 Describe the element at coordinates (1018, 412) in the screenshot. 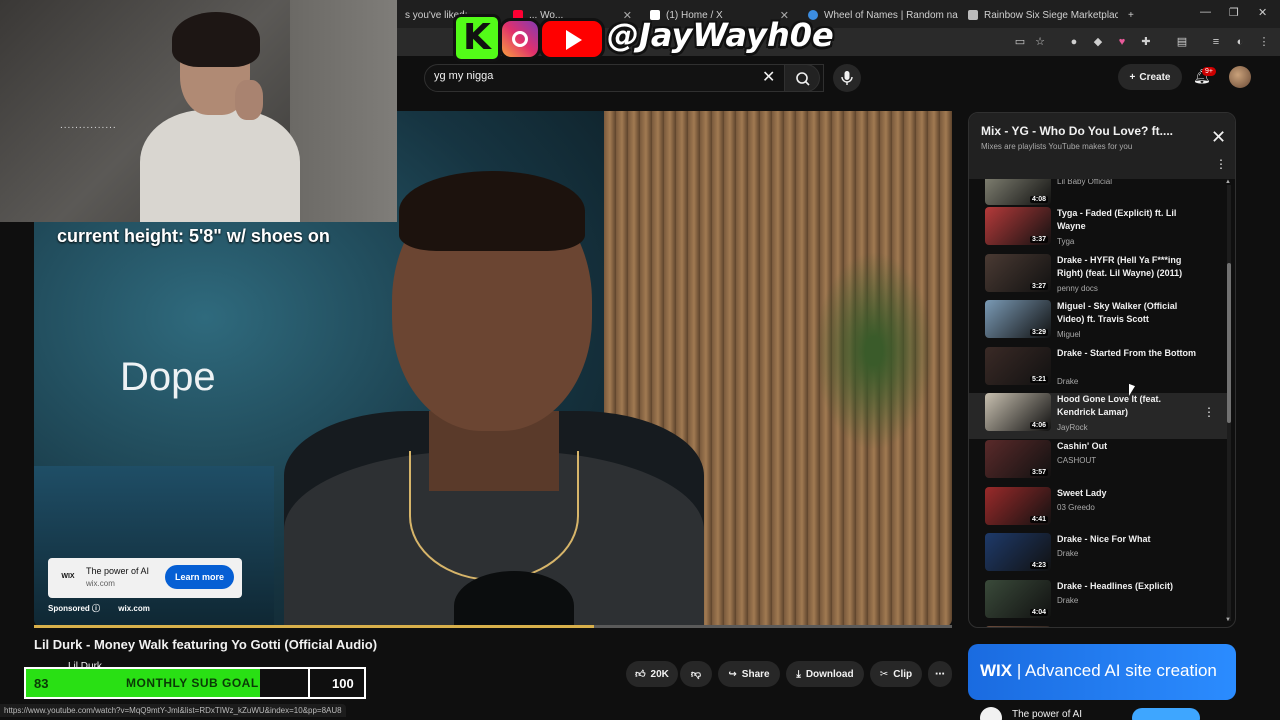

I see `video-thumbnail: 4:06` at that location.